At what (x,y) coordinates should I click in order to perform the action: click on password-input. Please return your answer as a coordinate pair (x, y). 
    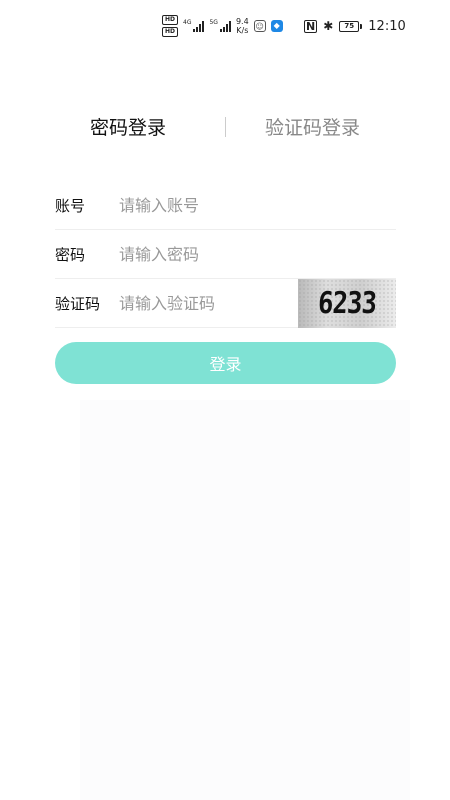
    Looking at the image, I should click on (257, 254).